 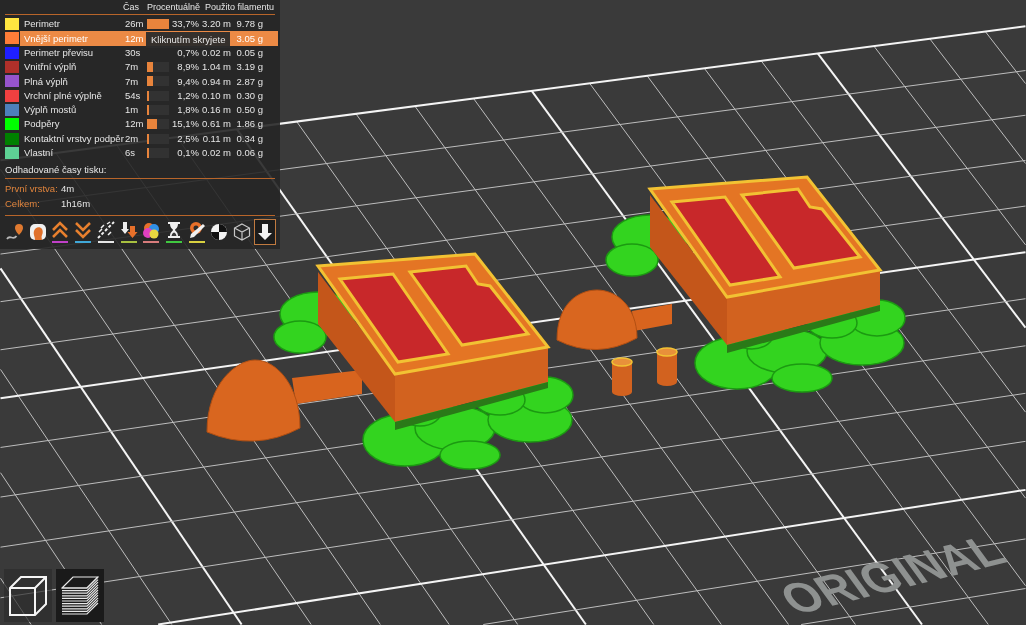 What do you see at coordinates (56, 38) in the screenshot?
I see `legend-label: Vnější perimetr` at bounding box center [56, 38].